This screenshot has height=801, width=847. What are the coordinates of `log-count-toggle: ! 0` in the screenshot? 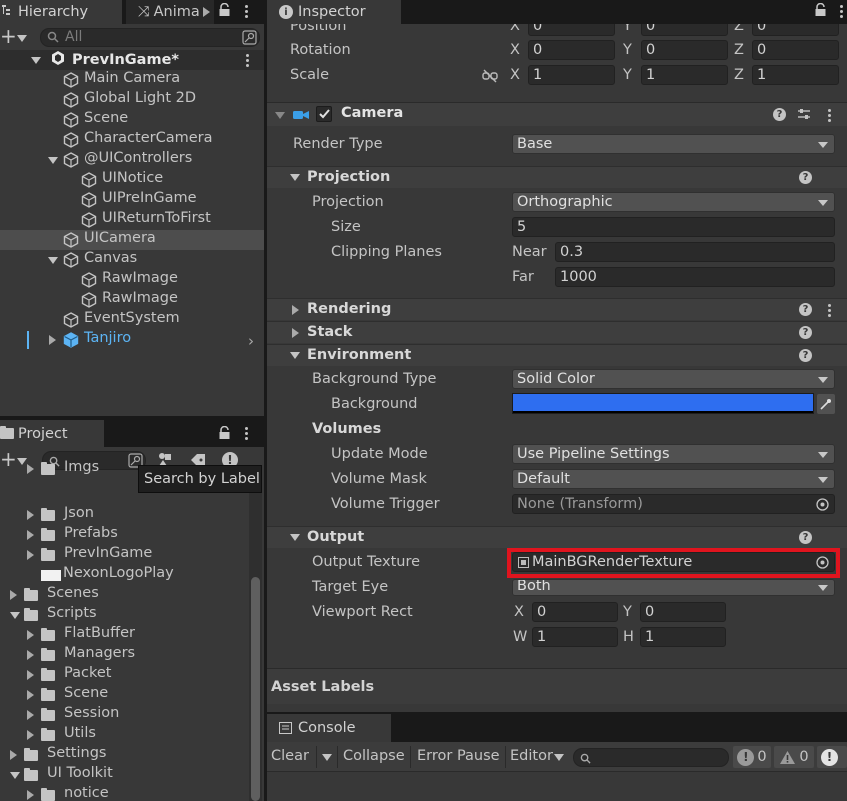 It's located at (752, 757).